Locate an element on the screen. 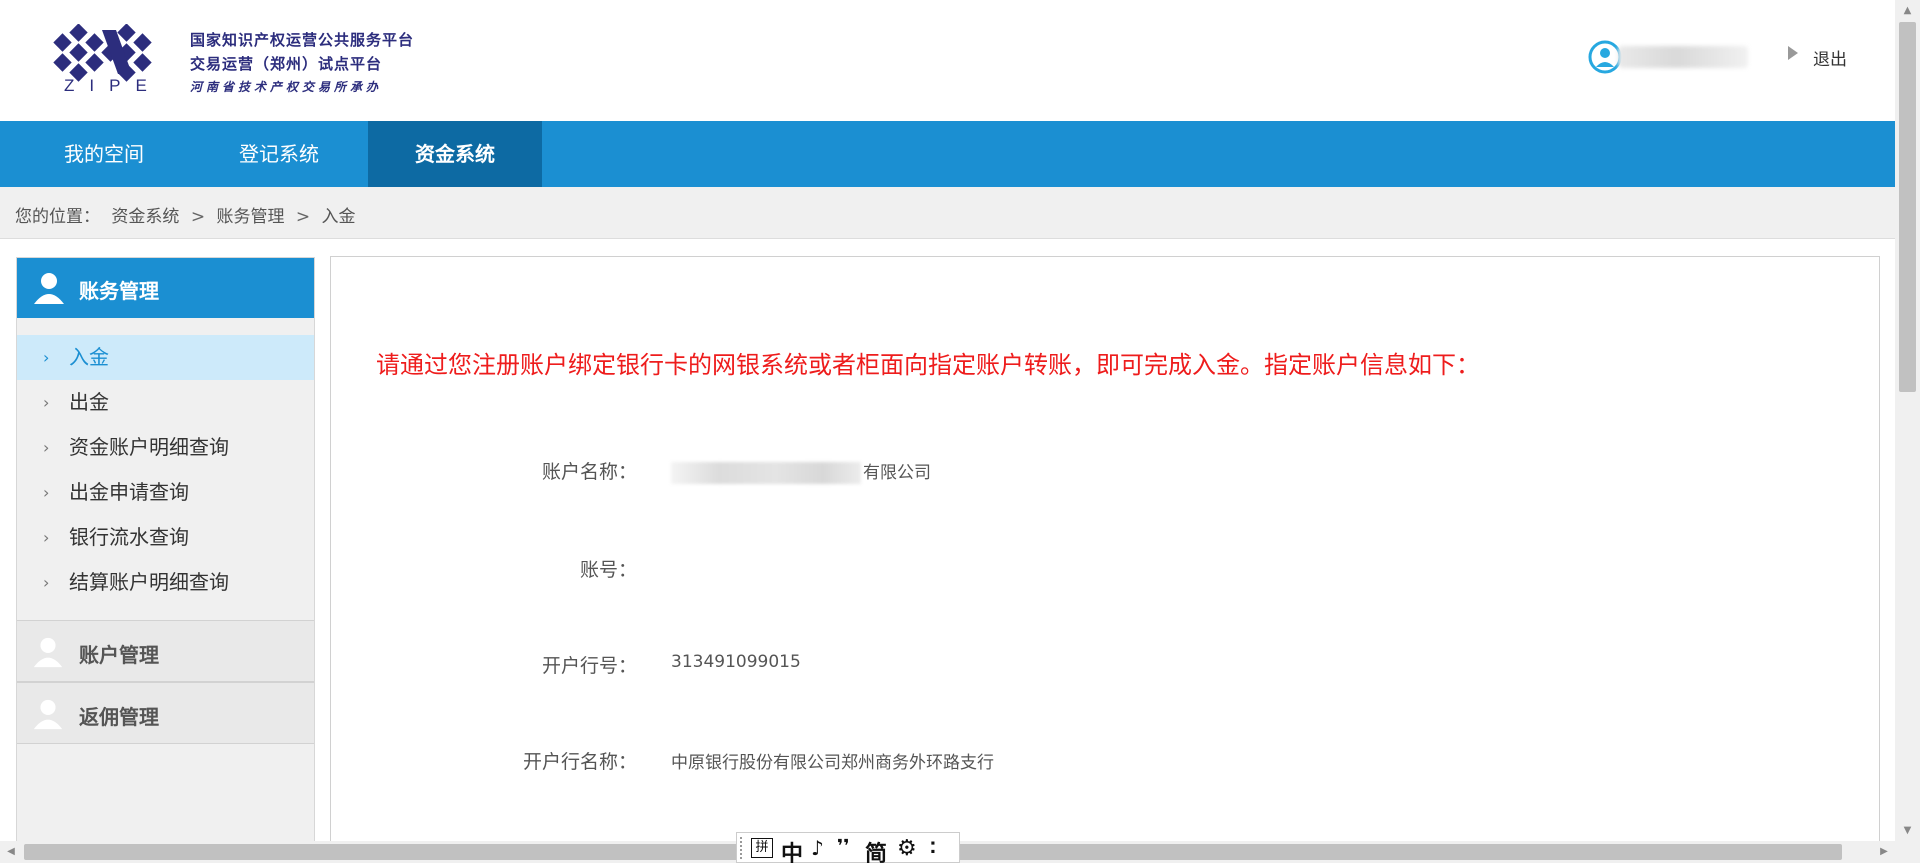 This screenshot has height=863, width=1920. user-avatar-icon is located at coordinates (1605, 57).